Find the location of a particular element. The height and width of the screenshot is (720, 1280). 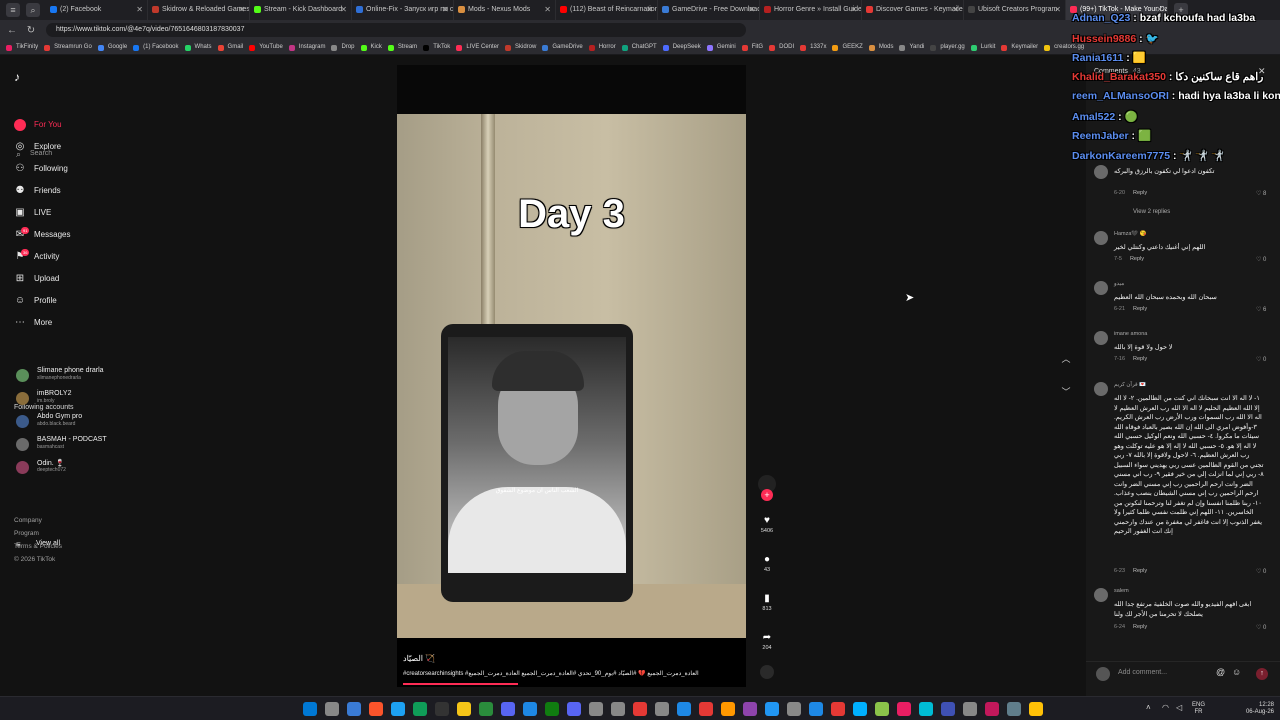

bookmark-item: Whats is located at coordinates (198, 47).